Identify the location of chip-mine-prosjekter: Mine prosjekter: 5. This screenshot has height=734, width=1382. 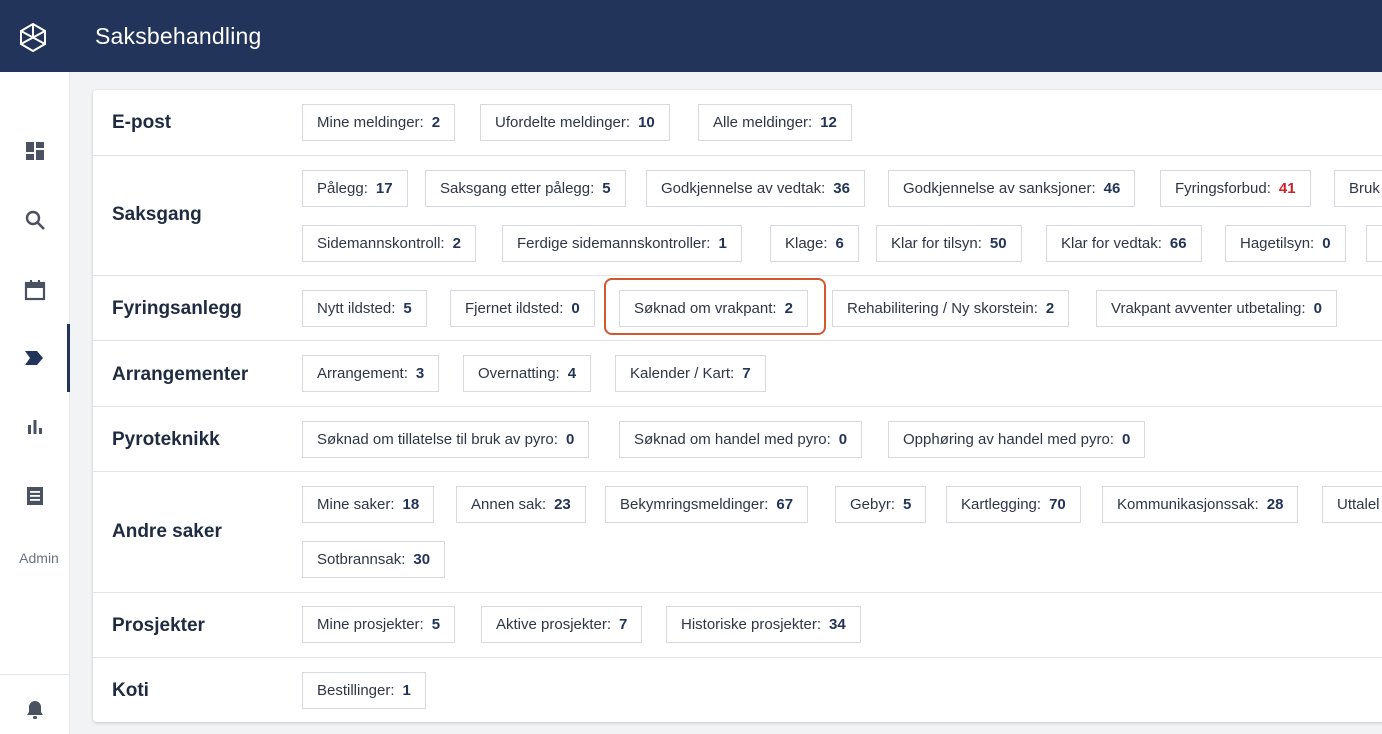
(379, 624).